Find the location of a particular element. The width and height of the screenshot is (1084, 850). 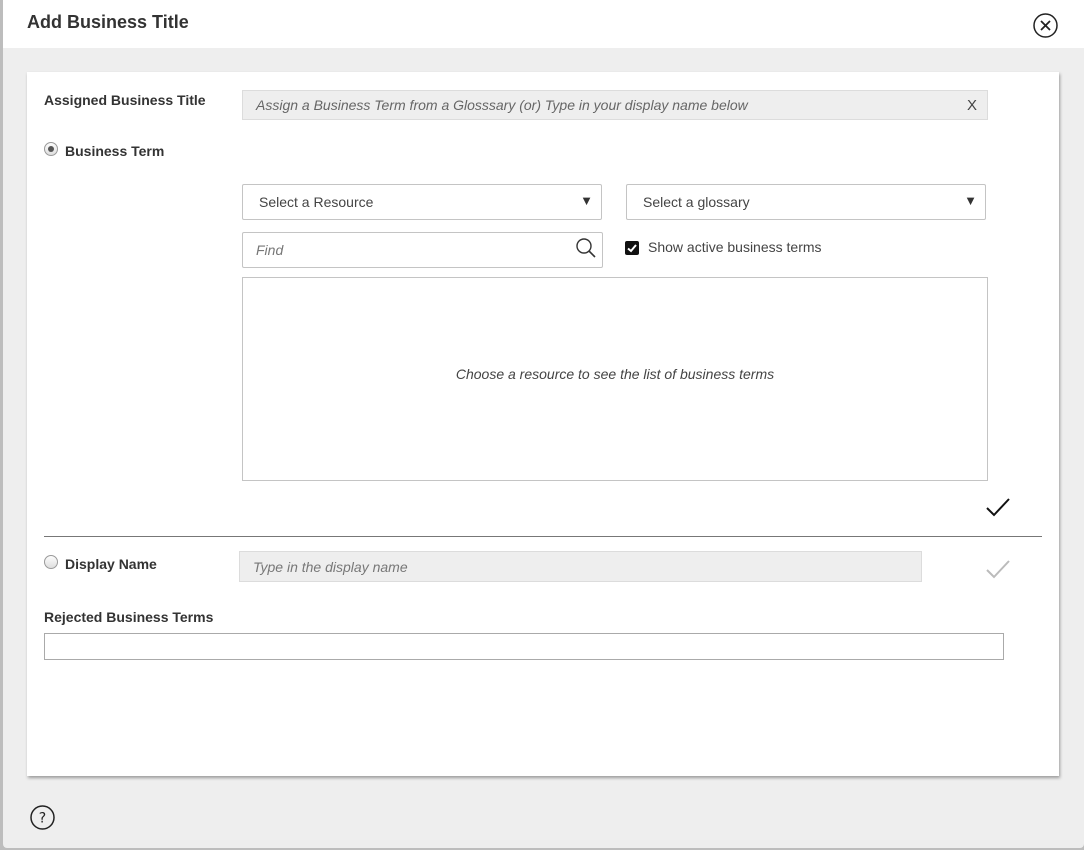

find-box is located at coordinates (422, 250).